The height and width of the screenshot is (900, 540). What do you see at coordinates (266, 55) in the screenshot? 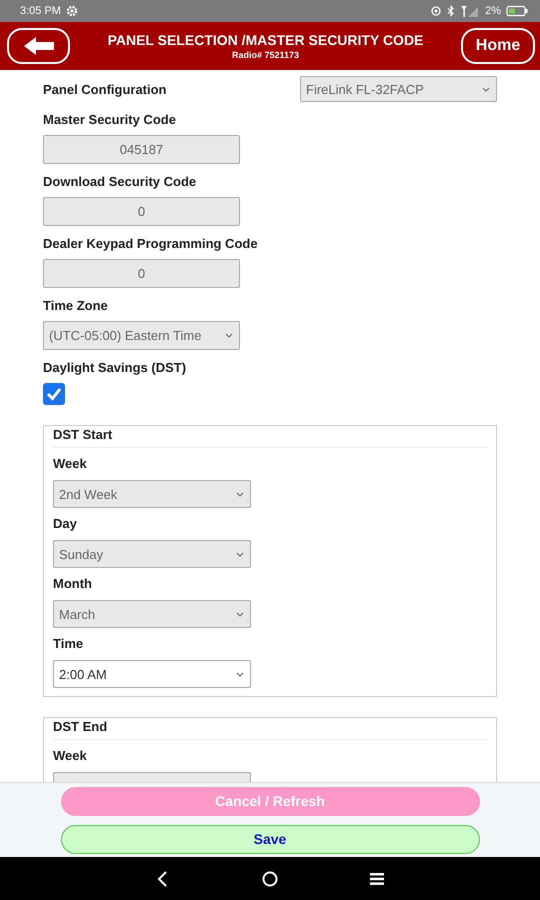
I see `radio-number: Radio# 7521173` at bounding box center [266, 55].